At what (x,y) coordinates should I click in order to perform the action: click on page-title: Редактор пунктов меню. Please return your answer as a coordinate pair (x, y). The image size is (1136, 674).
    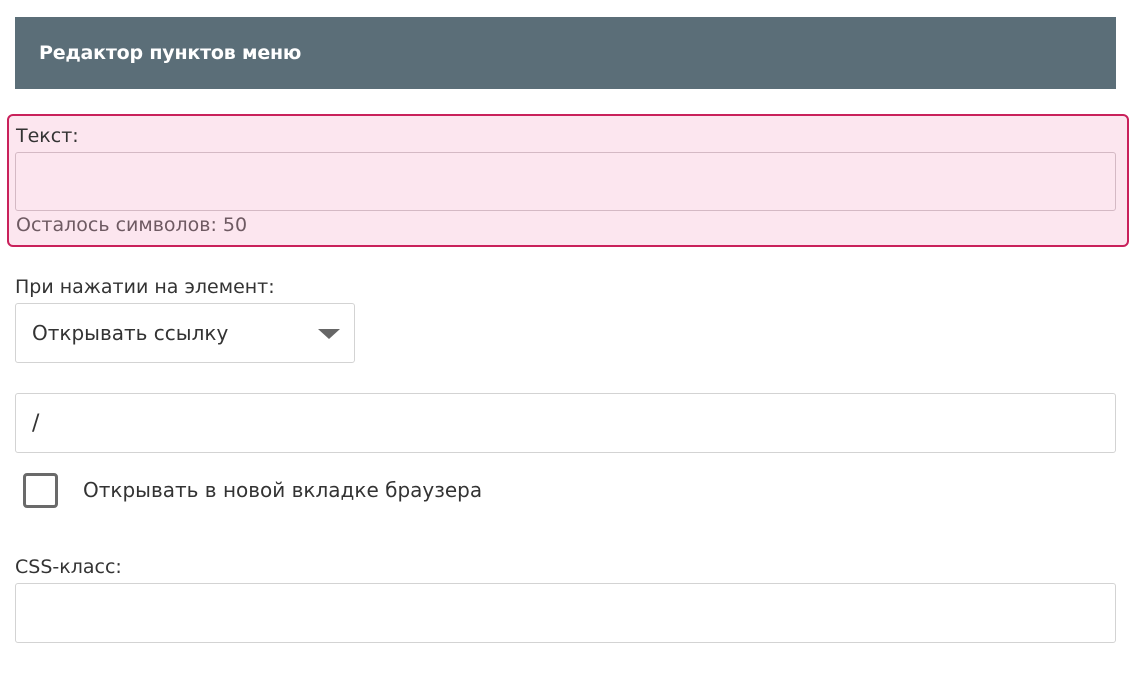
    Looking at the image, I should click on (170, 53).